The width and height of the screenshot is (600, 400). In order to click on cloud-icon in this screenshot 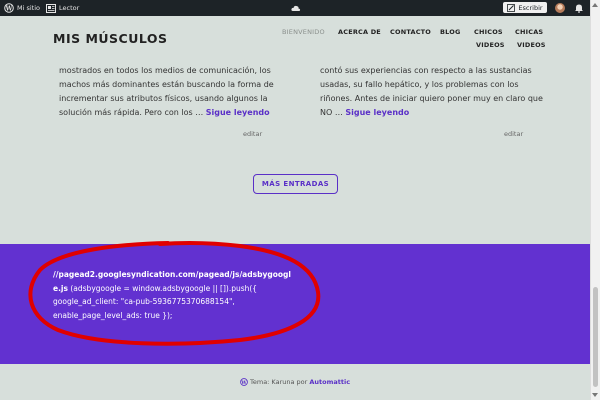, I will do `click(296, 8)`.